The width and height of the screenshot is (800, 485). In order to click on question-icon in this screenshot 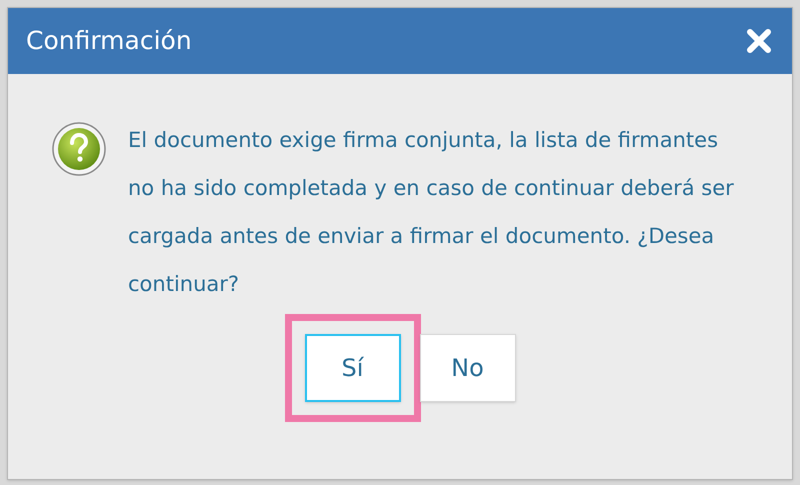, I will do `click(79, 149)`.